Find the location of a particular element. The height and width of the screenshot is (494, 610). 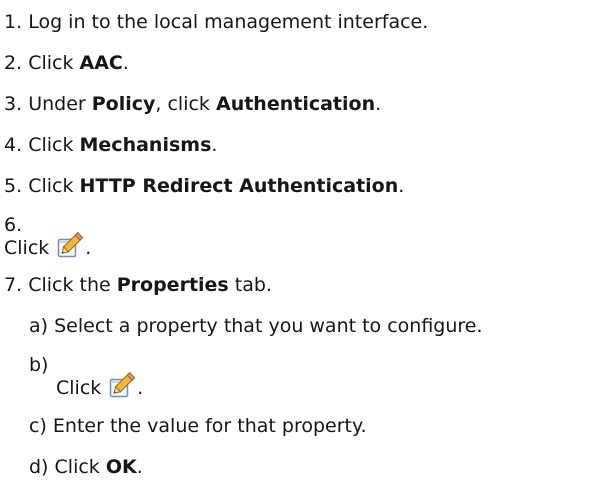

step-2: 2. Click AAC. is located at coordinates (66, 63).